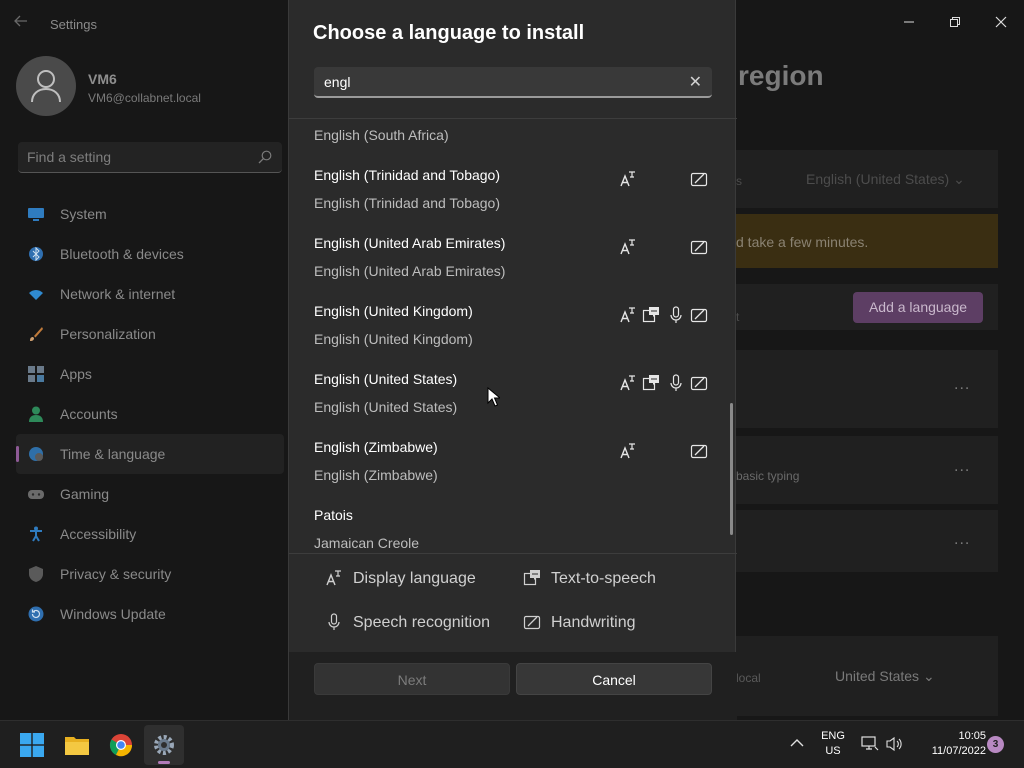 This screenshot has height=768, width=1024. I want to click on display-language-dropdown: English (United States) ⌄, so click(885, 179).